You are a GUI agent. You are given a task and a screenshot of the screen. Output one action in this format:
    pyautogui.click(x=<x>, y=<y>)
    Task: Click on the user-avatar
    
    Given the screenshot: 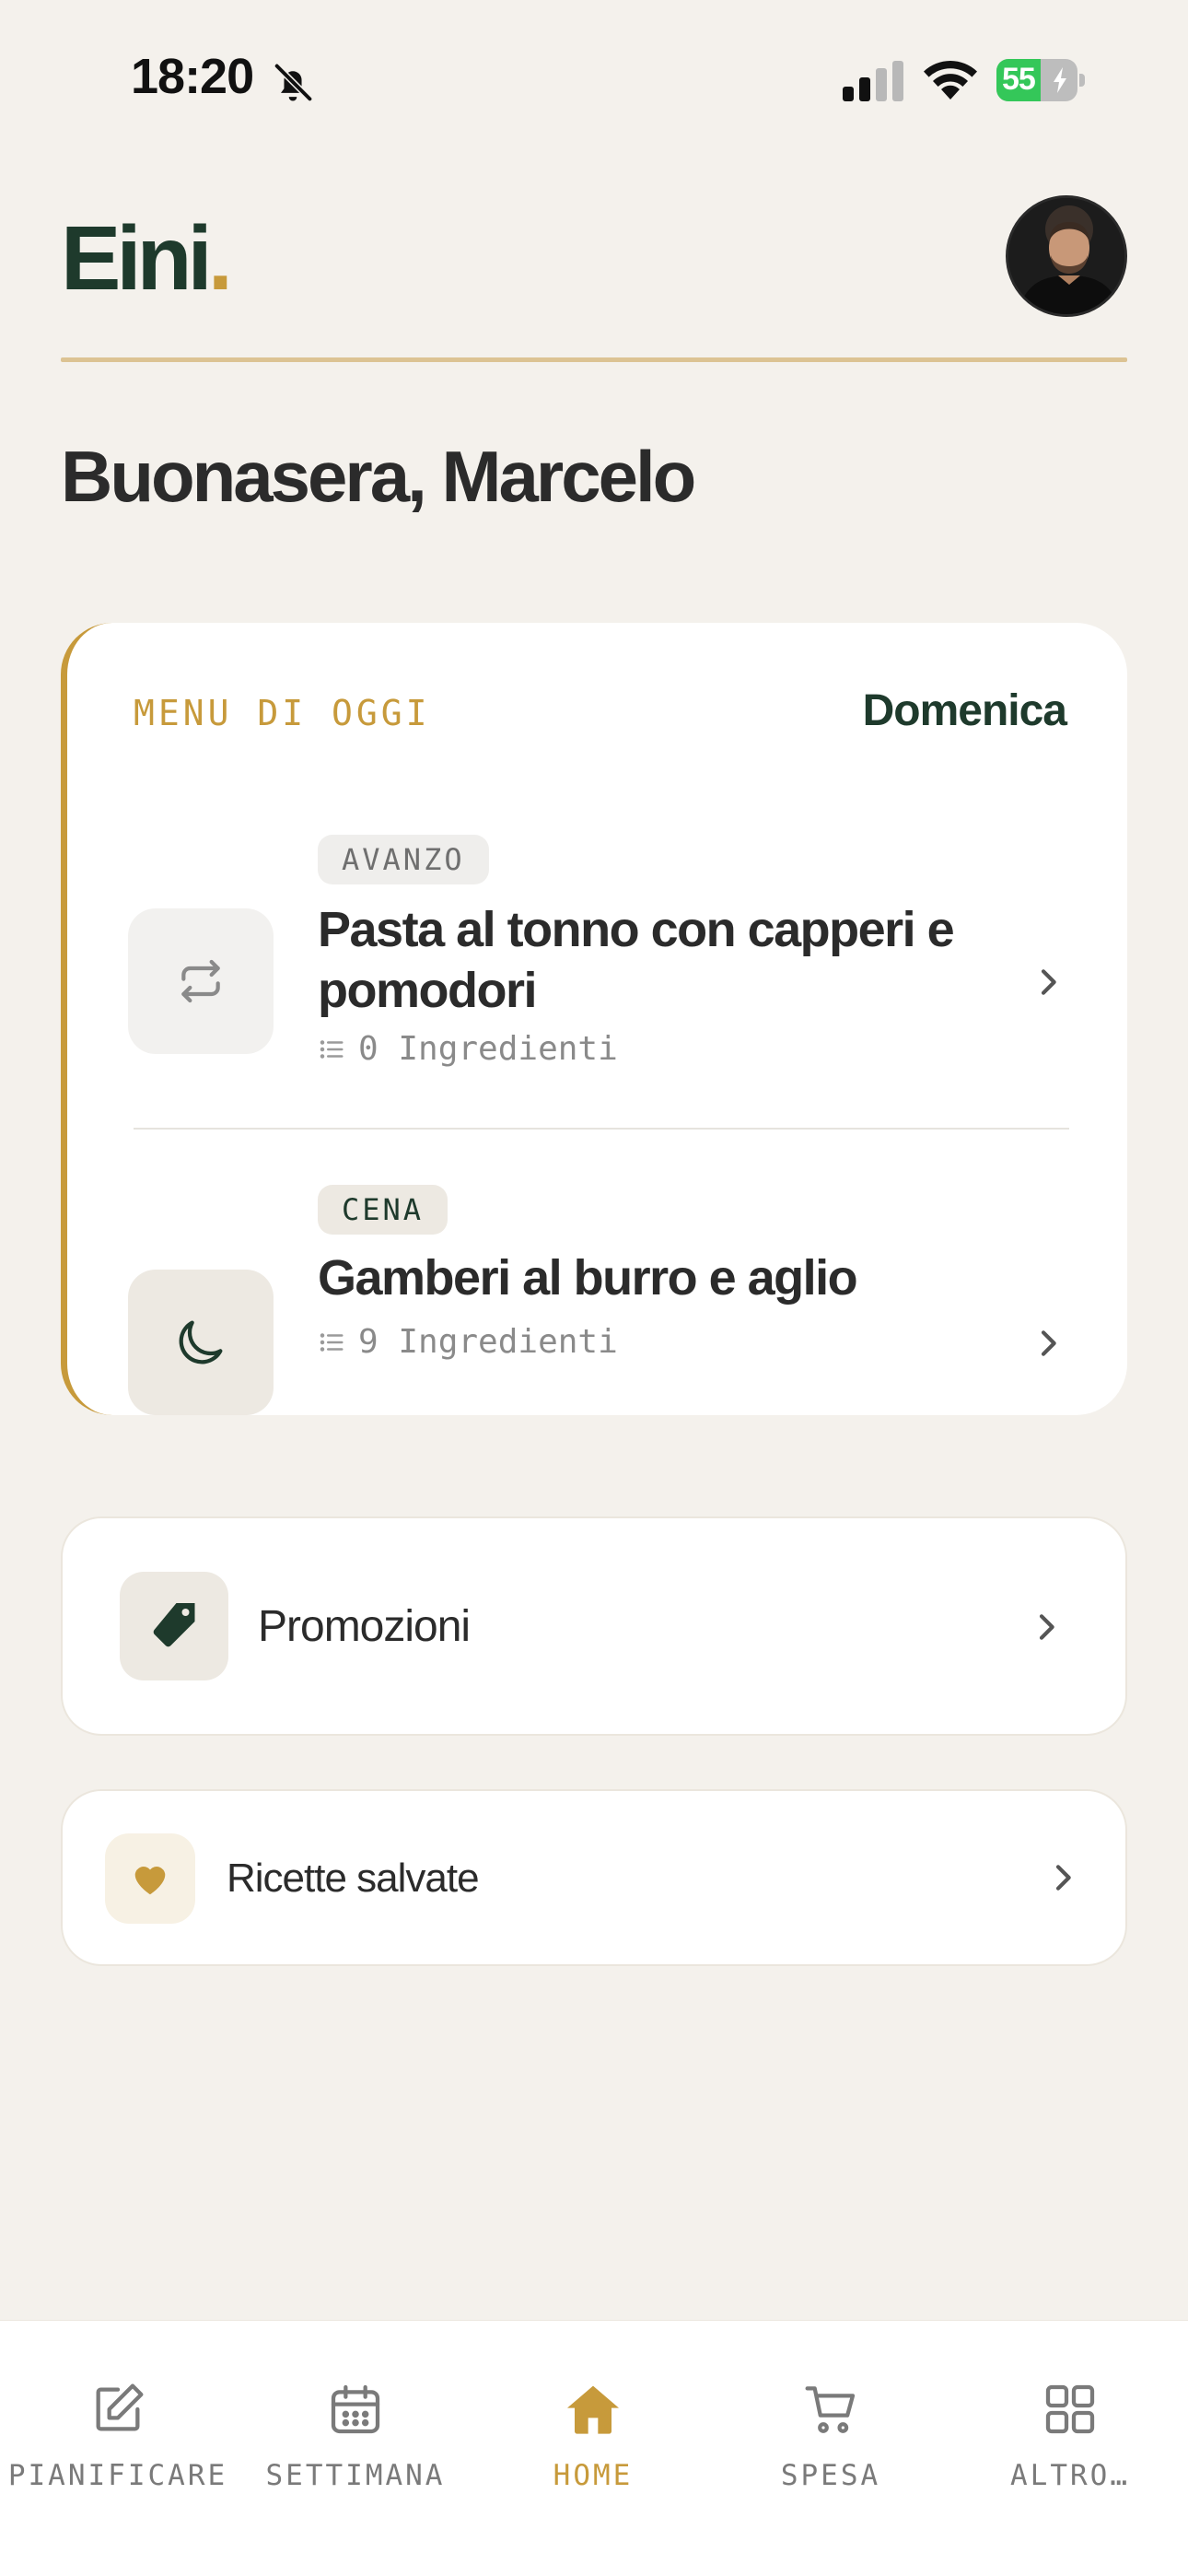 What is the action you would take?
    pyautogui.click(x=1066, y=256)
    